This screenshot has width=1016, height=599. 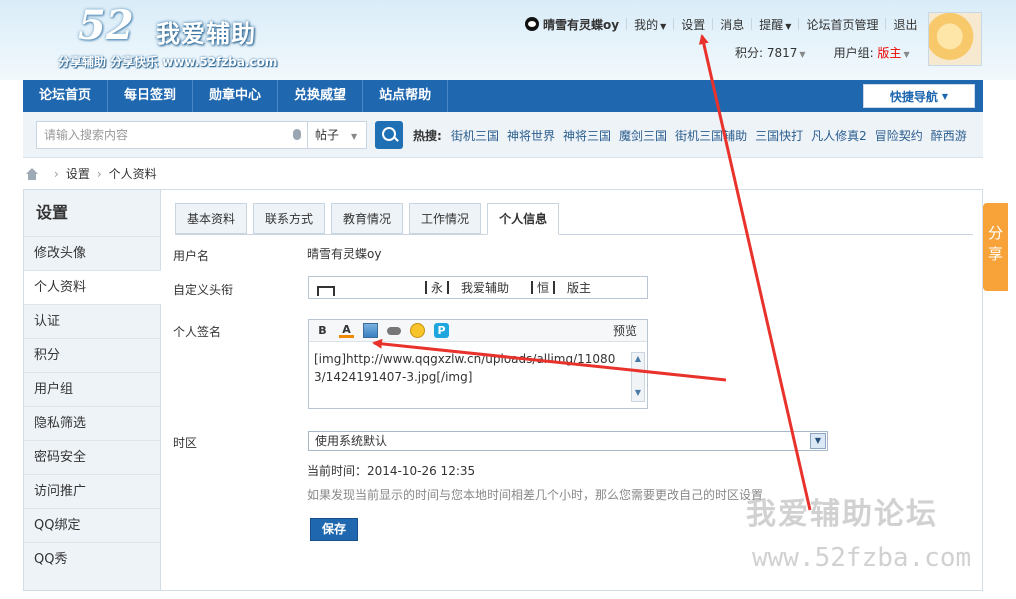 What do you see at coordinates (211, 218) in the screenshot?
I see `tab-basic: 基本资料` at bounding box center [211, 218].